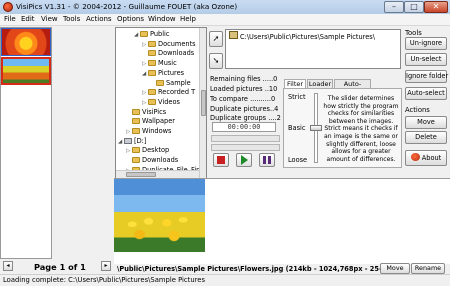  Describe the element at coordinates (169, 101) in the screenshot. I see `tree-item-label: Videos` at that location.